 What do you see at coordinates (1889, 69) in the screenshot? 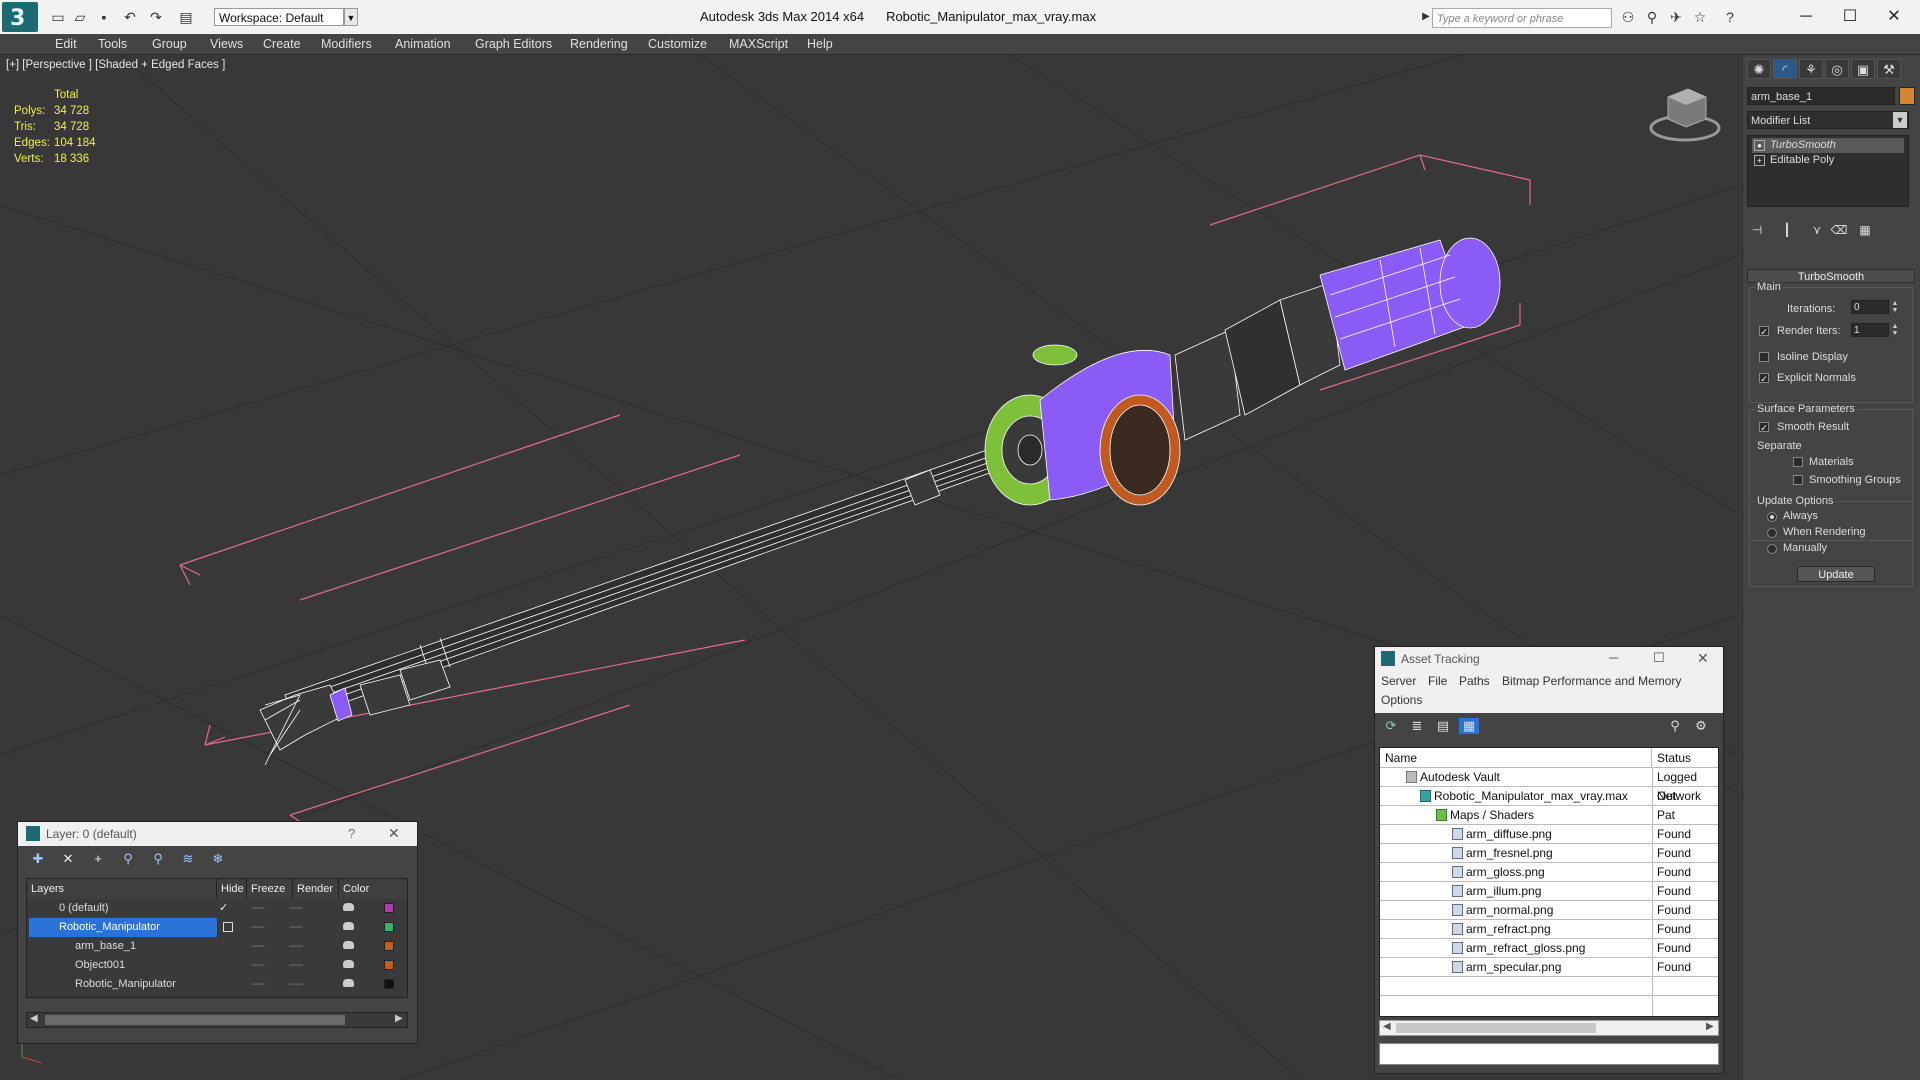
I see `utilities-tab-icon: ⚒` at bounding box center [1889, 69].